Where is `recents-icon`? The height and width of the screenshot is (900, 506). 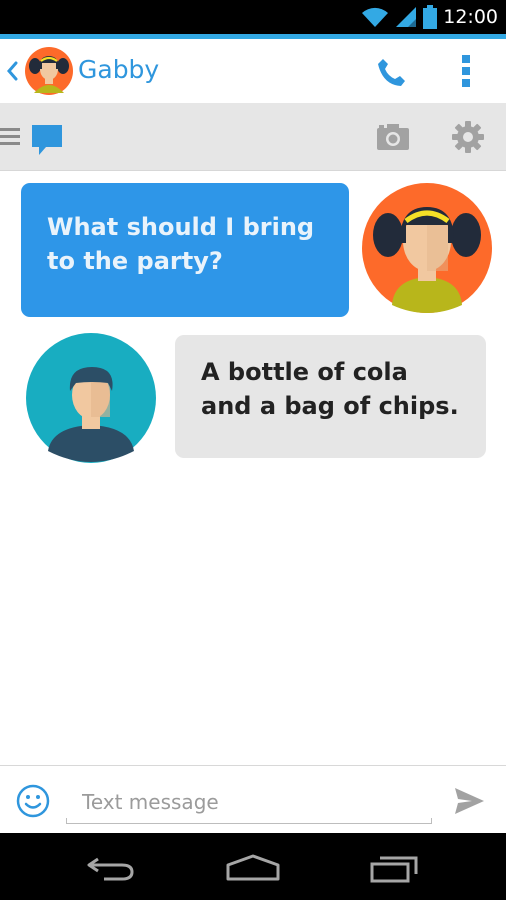
recents-icon is located at coordinates (394, 868).